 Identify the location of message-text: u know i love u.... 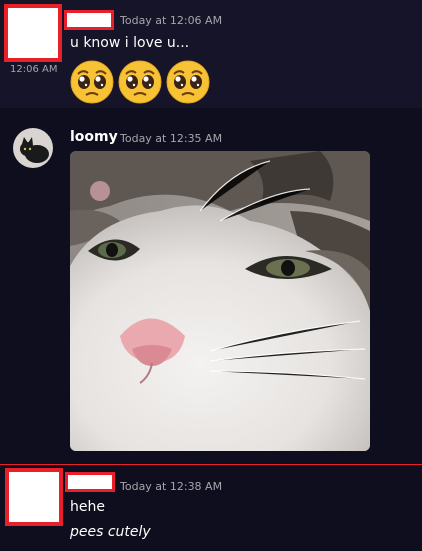
(130, 43).